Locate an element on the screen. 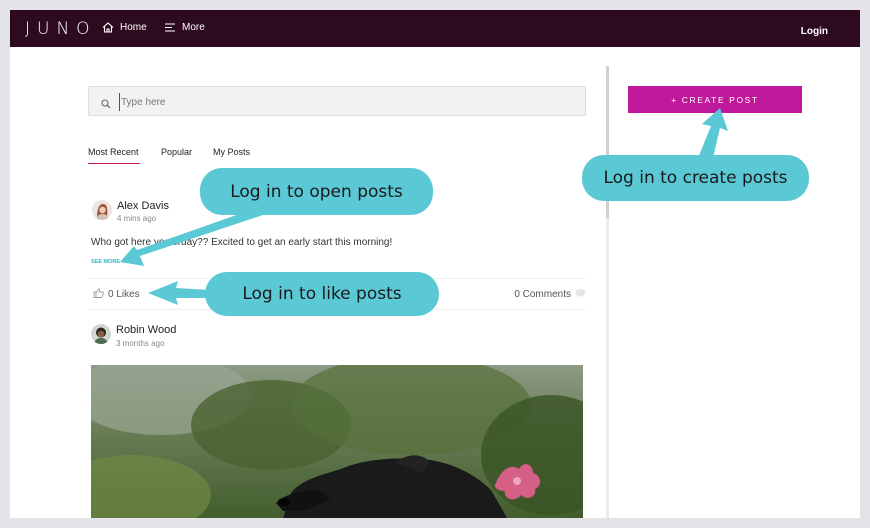  tab-my-posts: My Posts is located at coordinates (231, 152).